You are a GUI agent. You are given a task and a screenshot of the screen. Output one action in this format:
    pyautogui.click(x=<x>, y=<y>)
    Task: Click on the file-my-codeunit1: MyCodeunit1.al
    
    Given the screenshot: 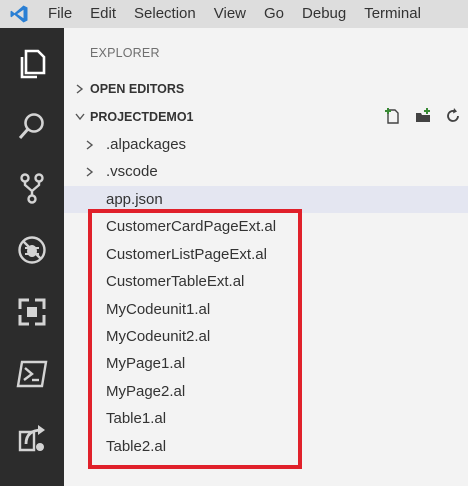 What is the action you would take?
    pyautogui.click(x=266, y=309)
    